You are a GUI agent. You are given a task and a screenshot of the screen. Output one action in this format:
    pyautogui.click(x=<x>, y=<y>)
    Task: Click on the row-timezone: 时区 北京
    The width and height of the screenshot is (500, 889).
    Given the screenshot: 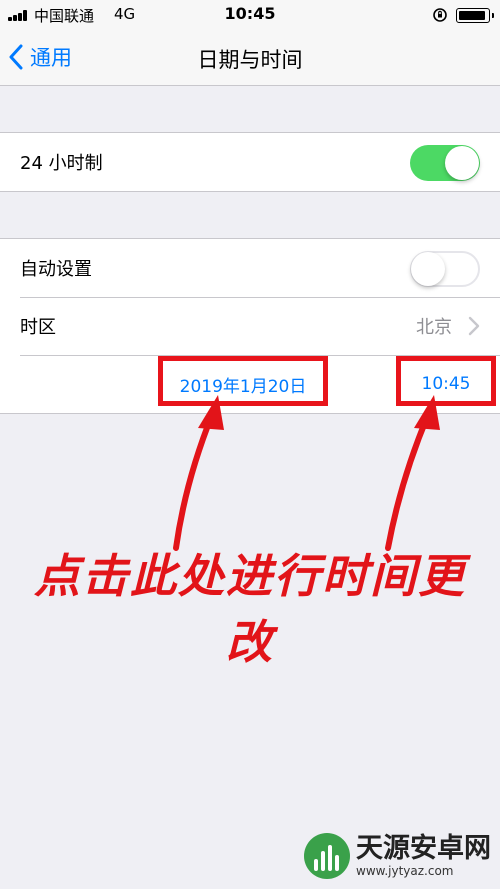 What is the action you would take?
    pyautogui.click(x=250, y=326)
    